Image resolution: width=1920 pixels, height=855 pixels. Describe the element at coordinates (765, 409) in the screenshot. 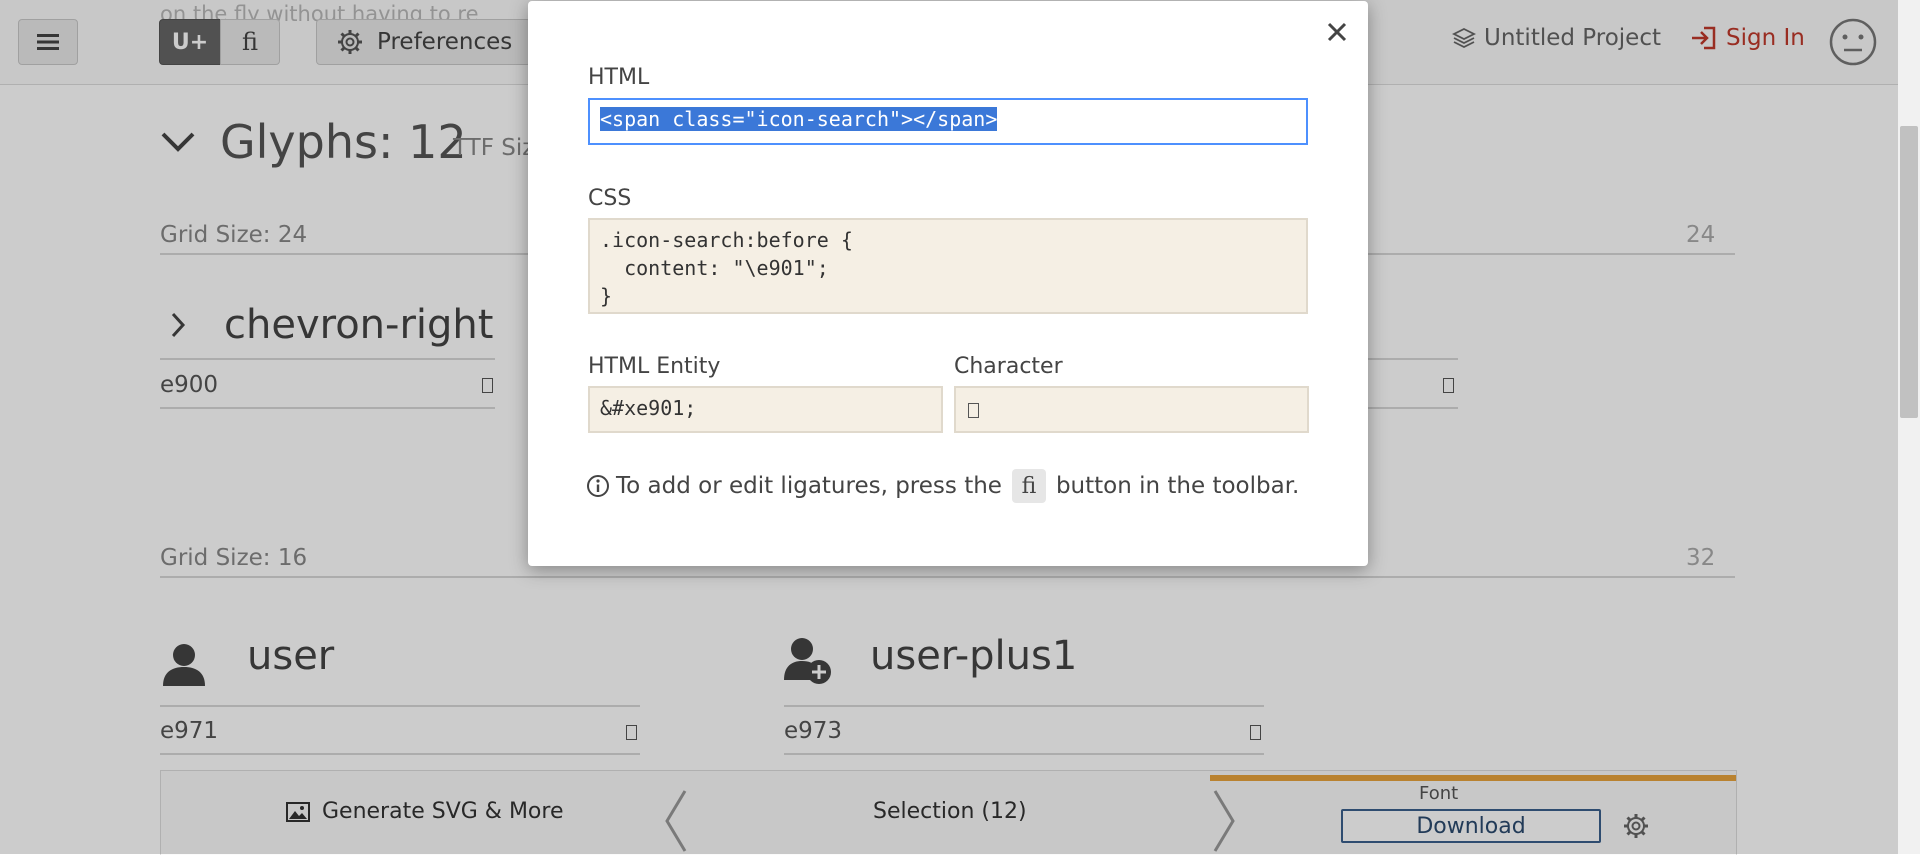

I see `html-entity-field: &#xe901;` at that location.